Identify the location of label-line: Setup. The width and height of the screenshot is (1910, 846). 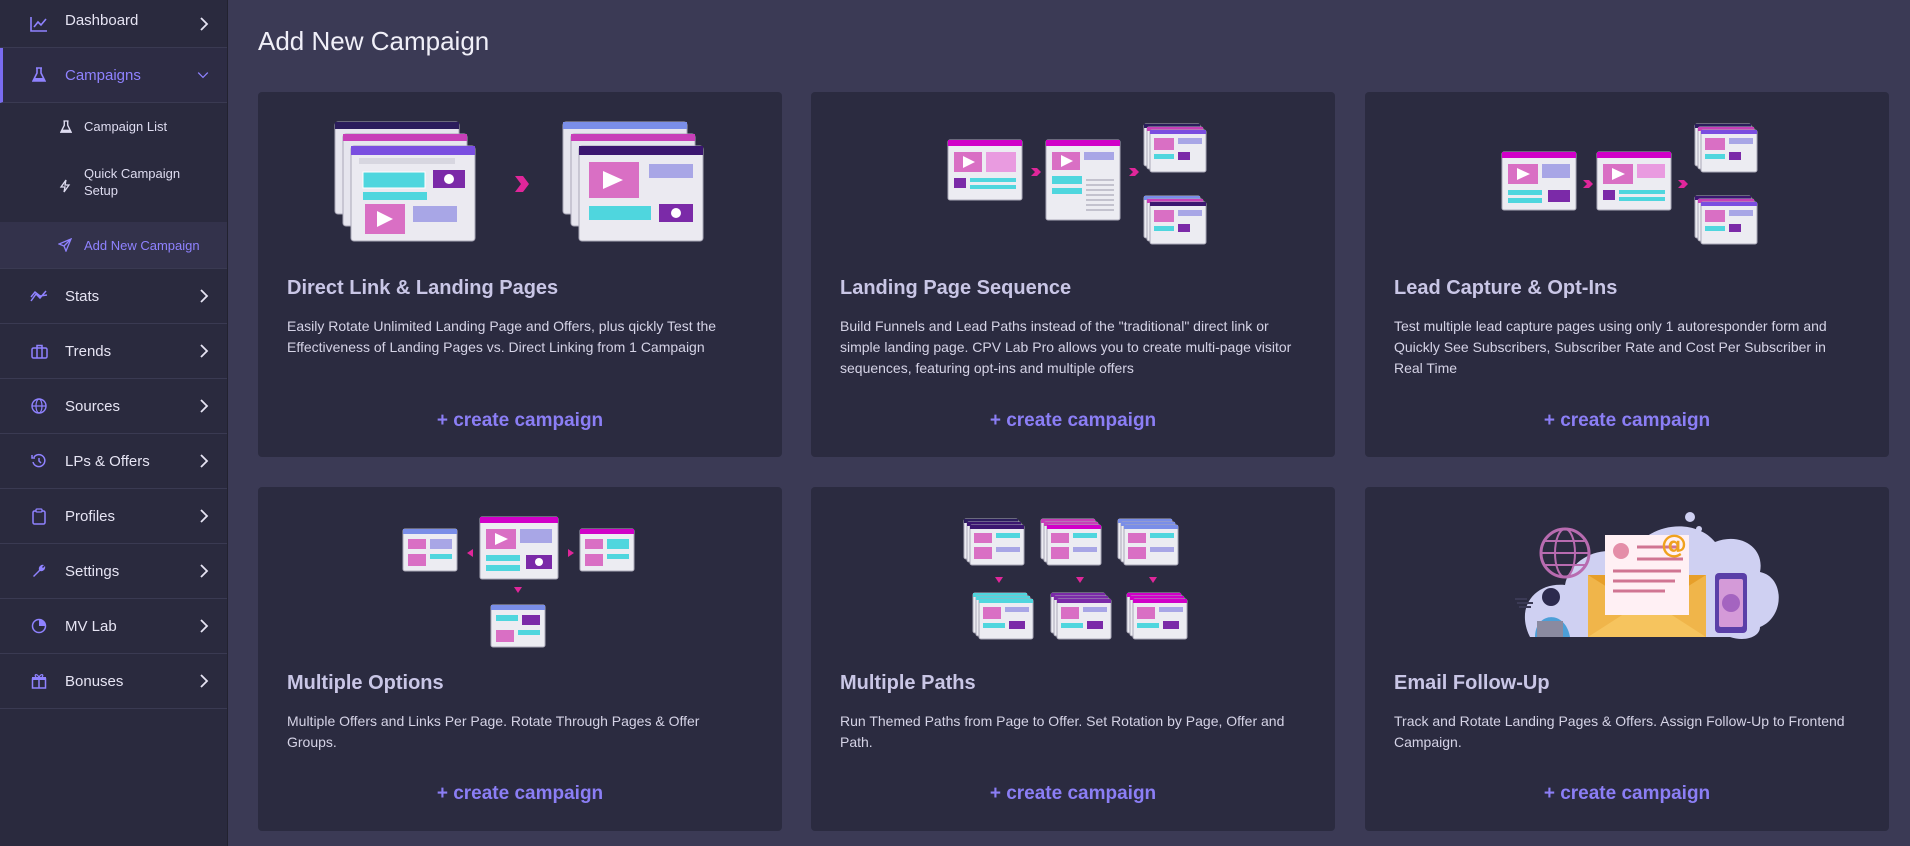
(101, 190).